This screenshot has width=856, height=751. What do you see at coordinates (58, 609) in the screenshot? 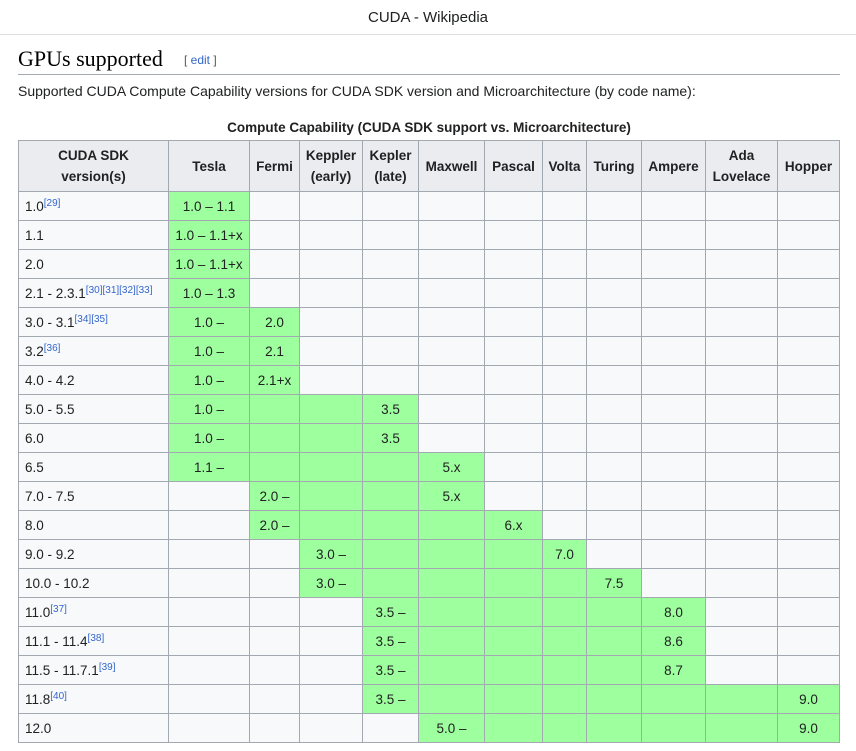
I see `citation-link: [37]` at bounding box center [58, 609].